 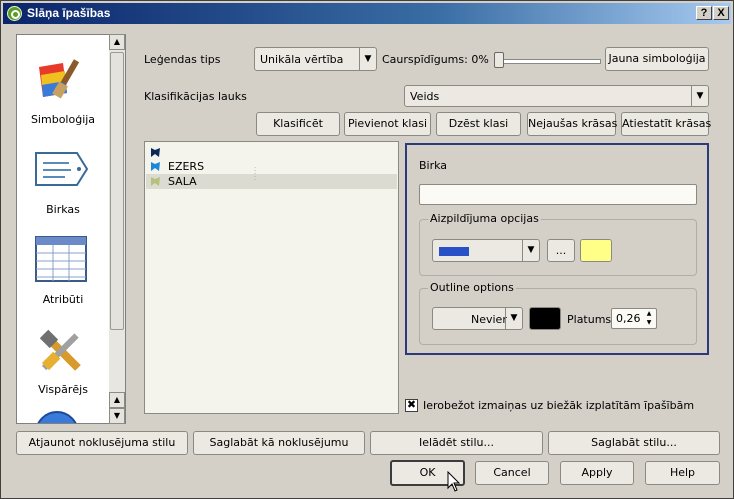 What do you see at coordinates (271, 166) in the screenshot?
I see `list-item: EZERS` at bounding box center [271, 166].